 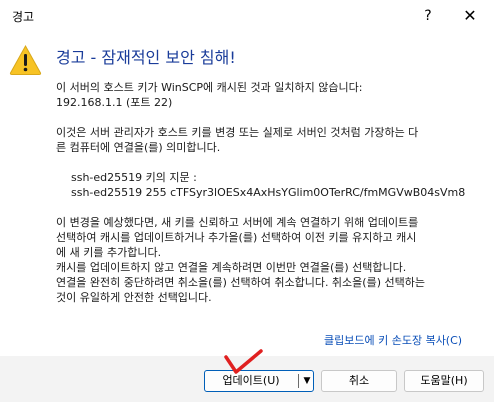 What do you see at coordinates (393, 340) in the screenshot?
I see `copy-fingerprint-link: 클립보드에 키 손도장 복사(C)` at bounding box center [393, 340].